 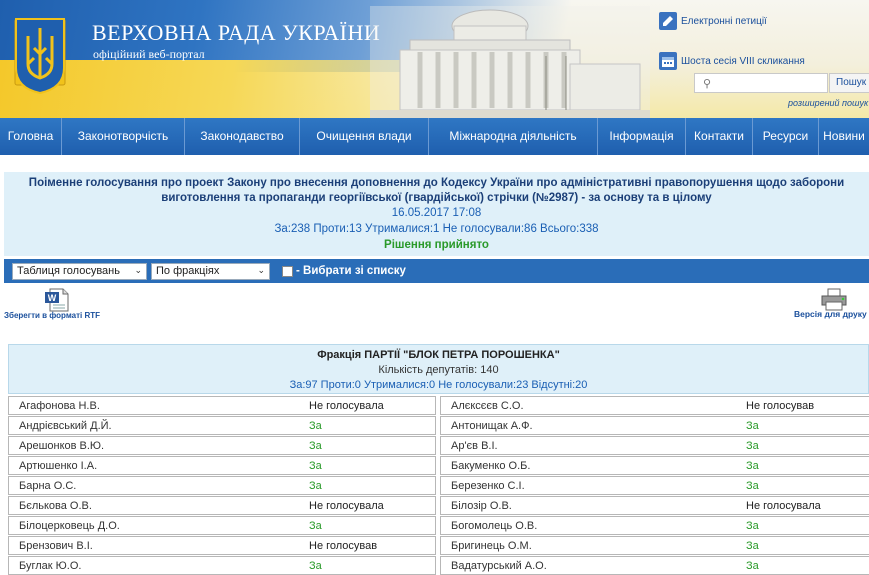 What do you see at coordinates (222, 485) in the screenshot?
I see `deputy-vote-cell: Барна О.С. За` at bounding box center [222, 485].